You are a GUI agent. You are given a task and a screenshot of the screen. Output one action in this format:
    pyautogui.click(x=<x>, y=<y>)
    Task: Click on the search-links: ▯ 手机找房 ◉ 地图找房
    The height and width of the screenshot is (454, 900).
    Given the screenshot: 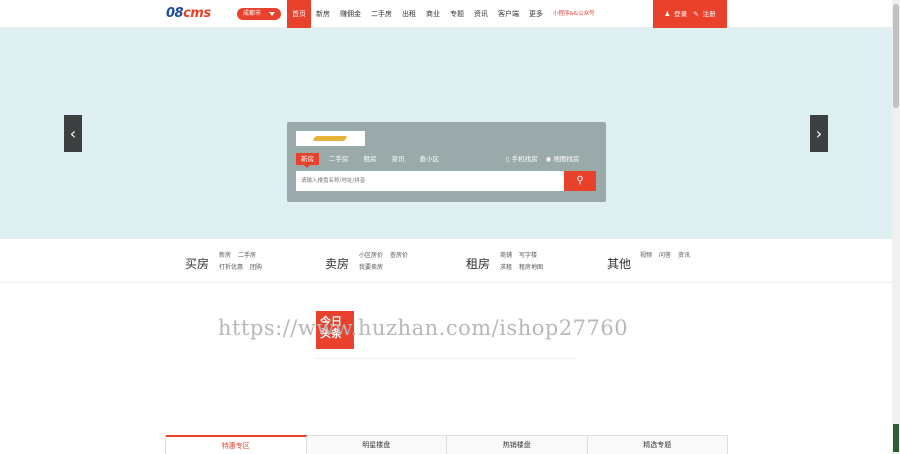 What is the action you would take?
    pyautogui.click(x=546, y=159)
    